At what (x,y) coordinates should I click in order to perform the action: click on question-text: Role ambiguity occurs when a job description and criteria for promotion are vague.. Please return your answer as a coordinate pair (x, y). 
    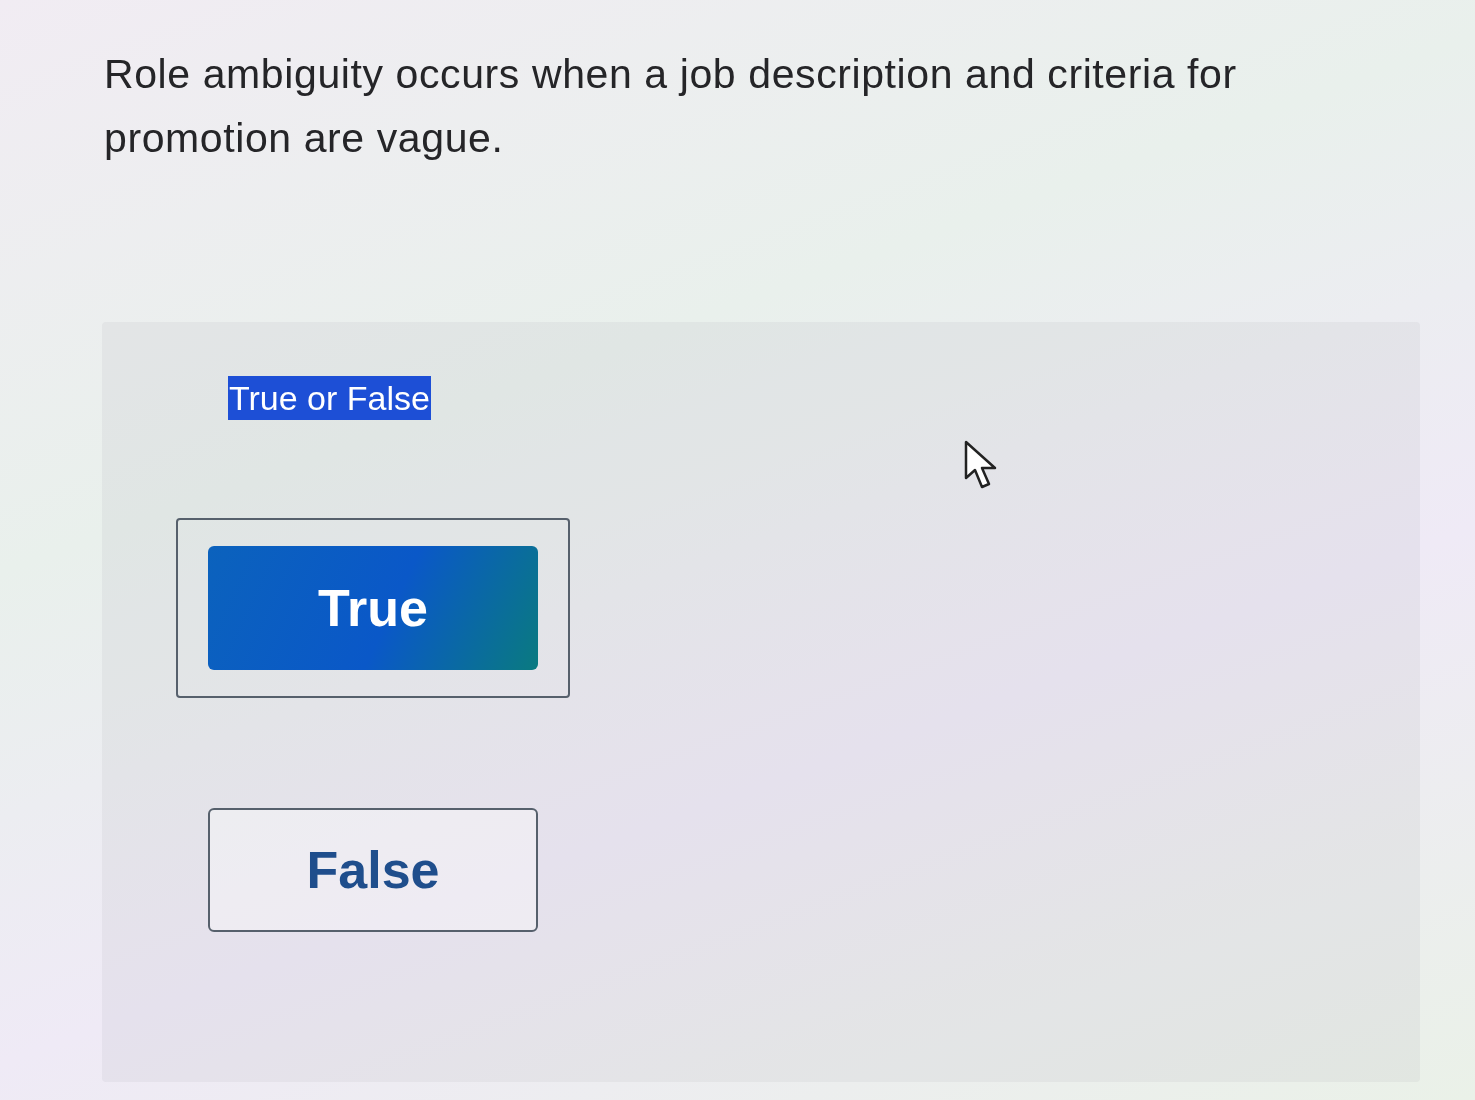
    Looking at the image, I should click on (671, 106).